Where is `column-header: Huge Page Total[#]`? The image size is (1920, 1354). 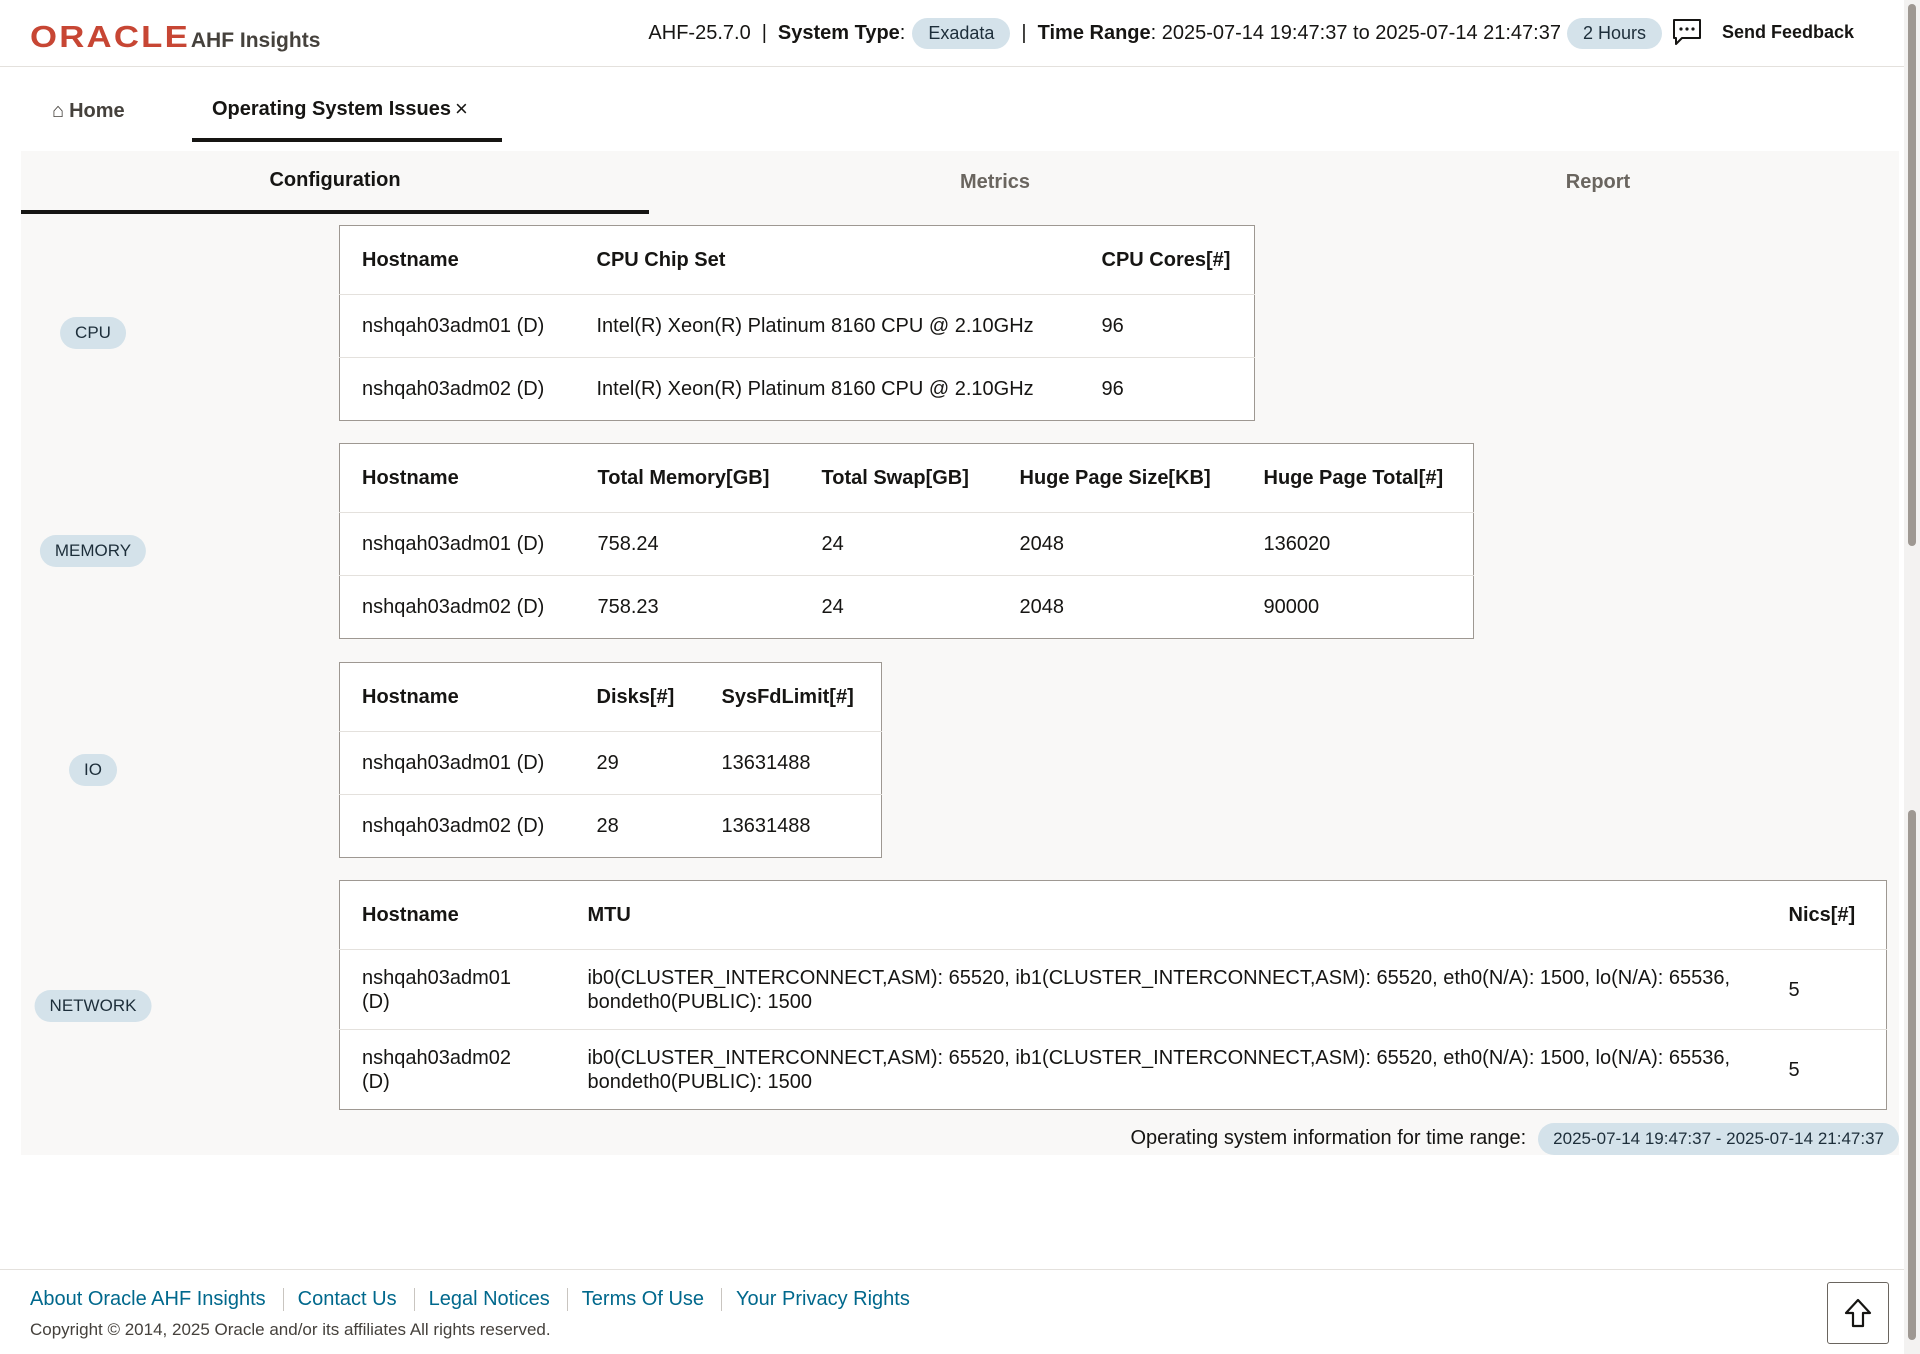 column-header: Huge Page Total[#] is located at coordinates (1357, 478).